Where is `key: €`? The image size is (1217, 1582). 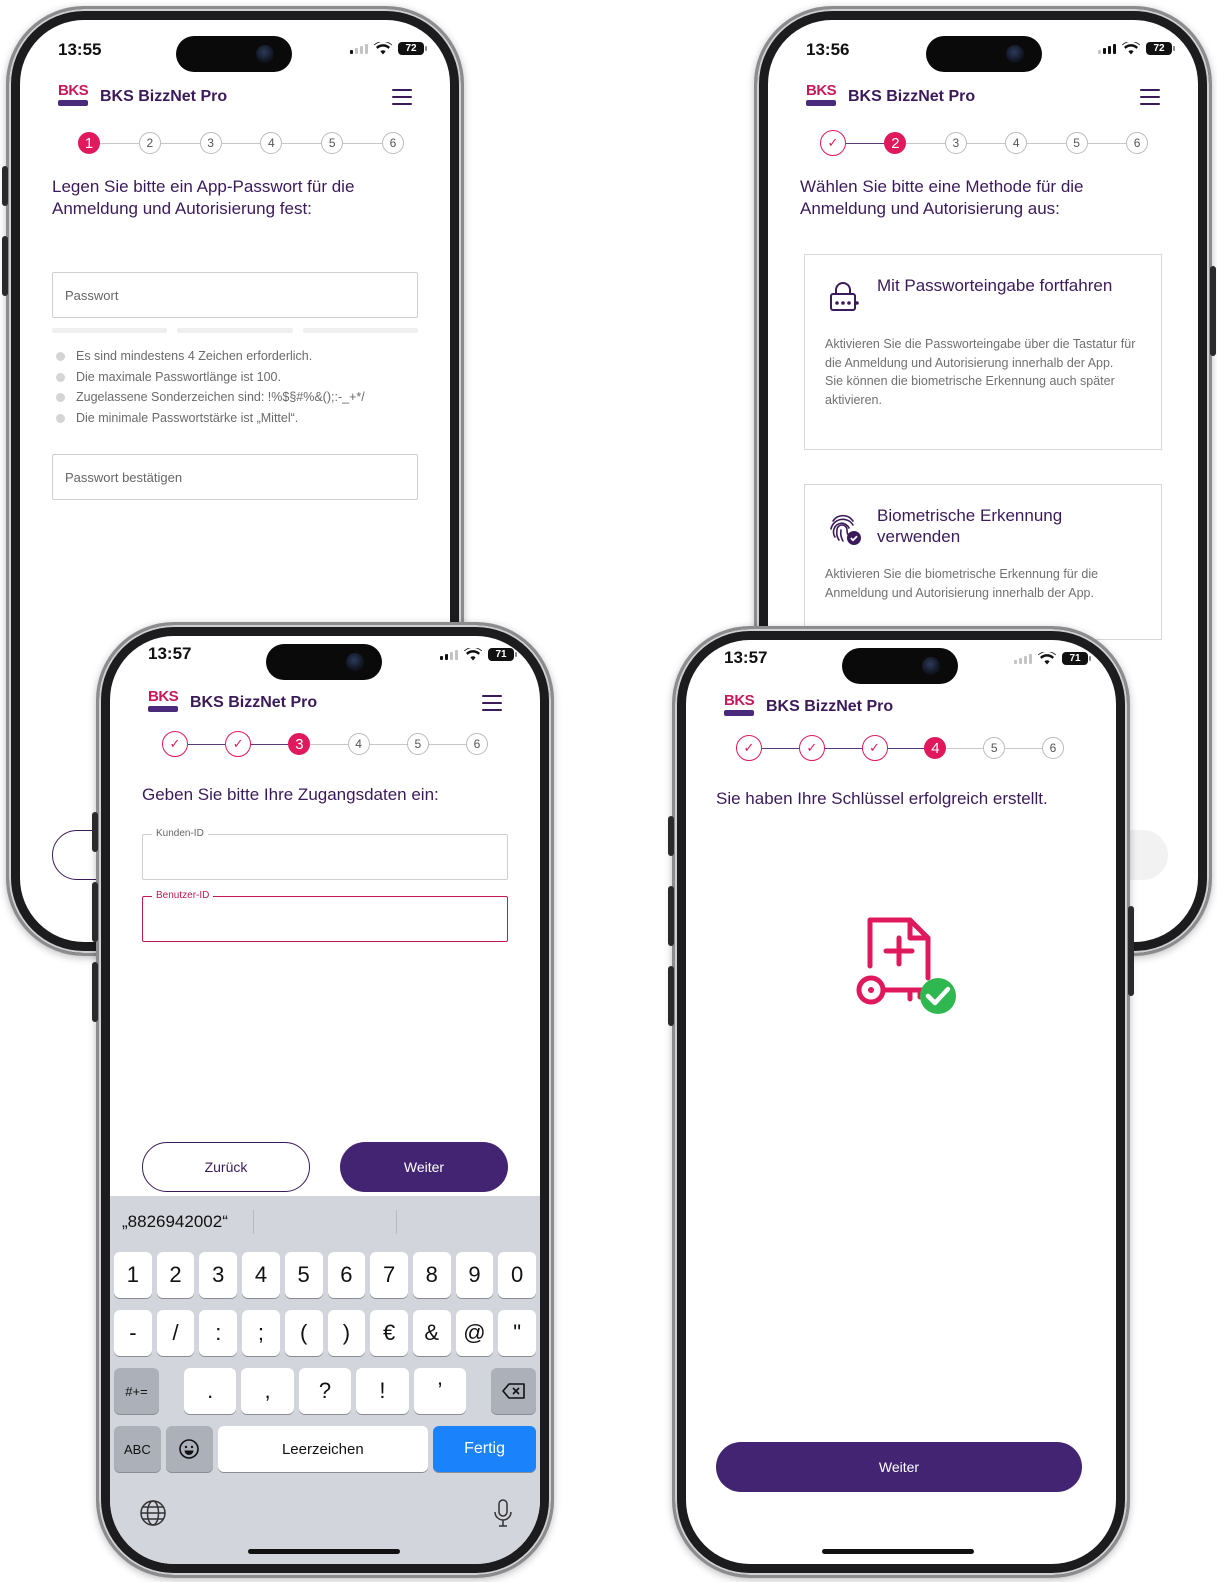 key: € is located at coordinates (389, 1333).